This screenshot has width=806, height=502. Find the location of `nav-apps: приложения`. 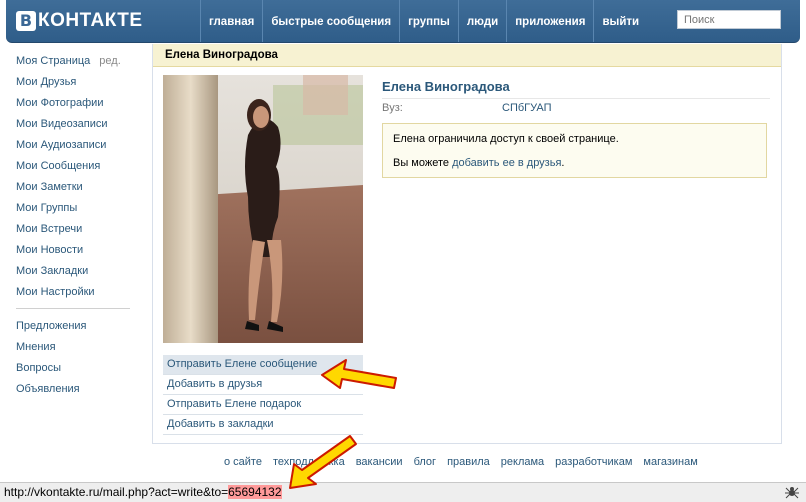

nav-apps: приложения is located at coordinates (549, 21).